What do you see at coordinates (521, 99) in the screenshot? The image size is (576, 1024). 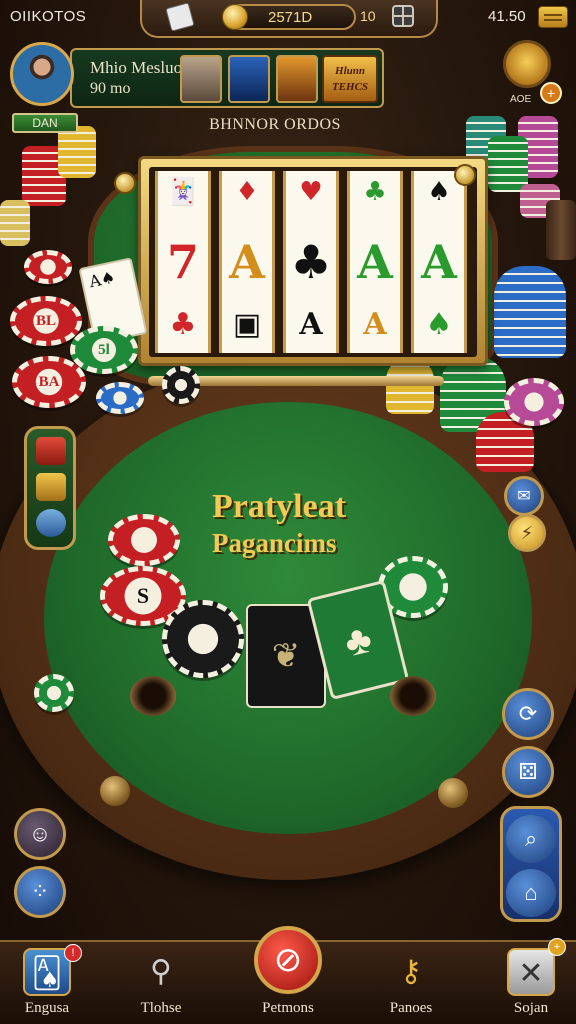 I see `bonus-label: AOE` at bounding box center [521, 99].